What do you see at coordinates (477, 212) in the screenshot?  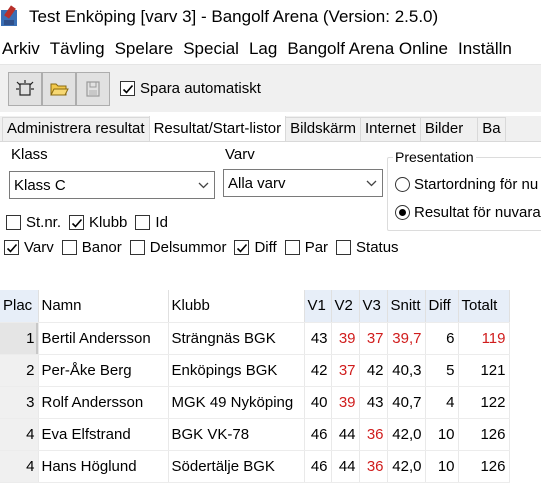 I see `radio-resultat-label: Resultat för nuvara` at bounding box center [477, 212].